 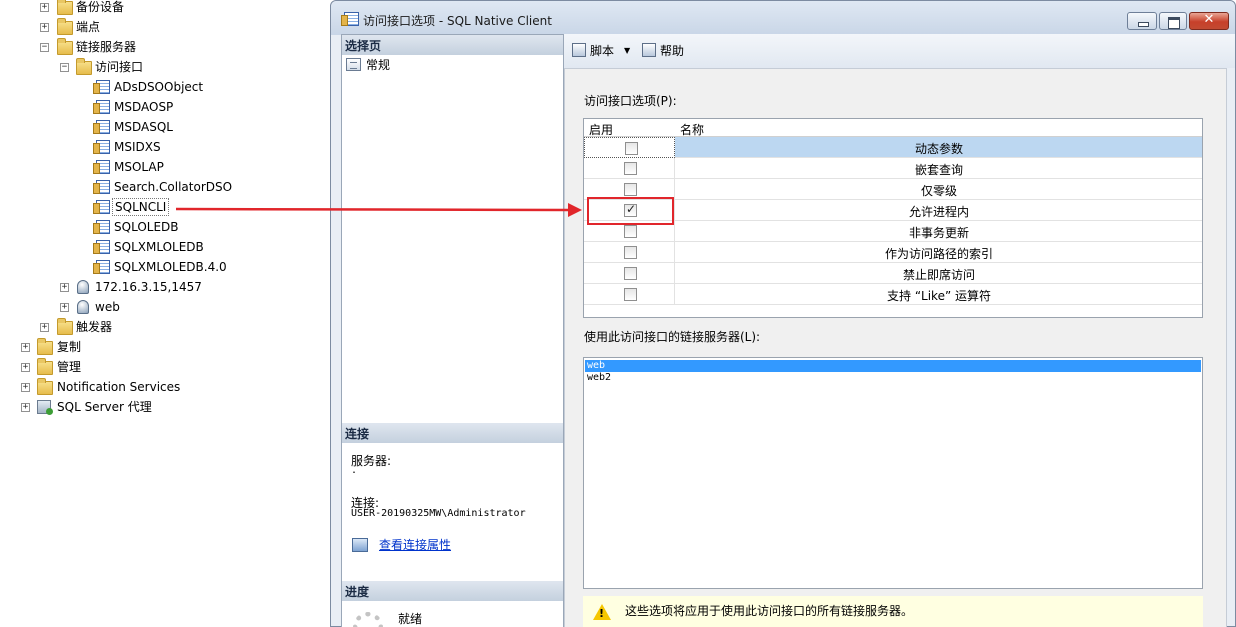 I want to click on tree-node-provider: MSOLAP, so click(x=163, y=167).